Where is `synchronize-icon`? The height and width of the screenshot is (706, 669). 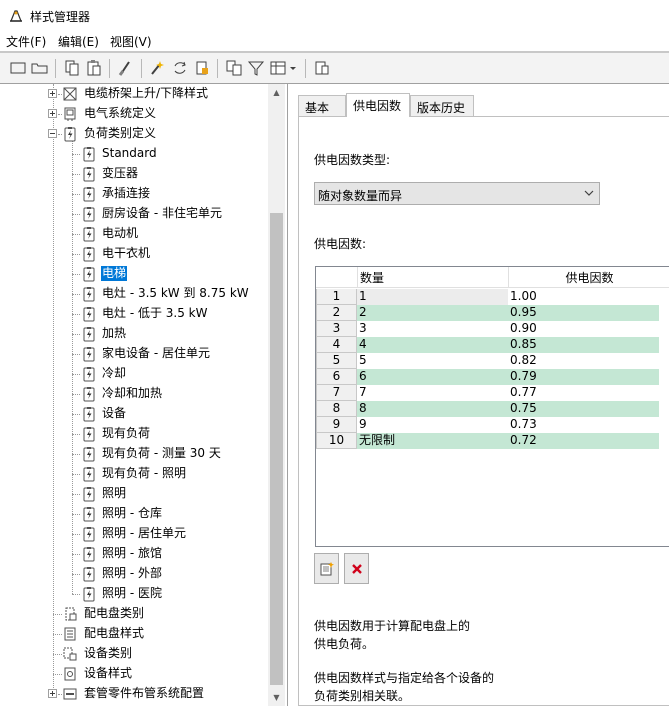 synchronize-icon is located at coordinates (180, 68).